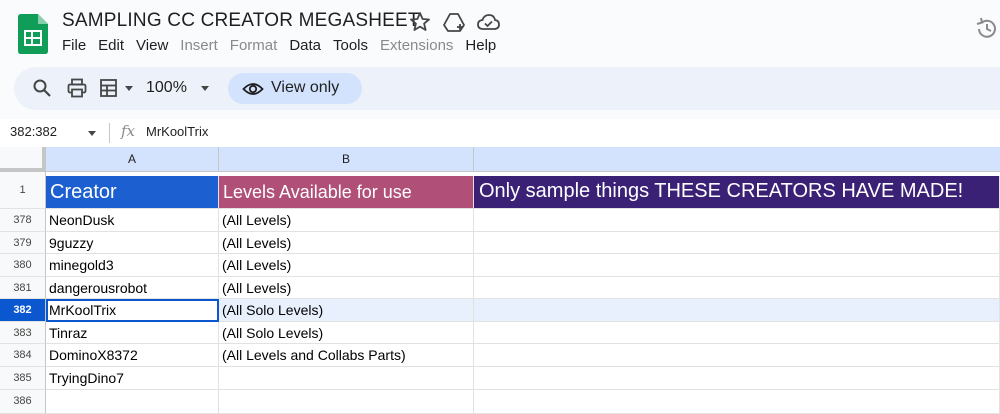  Describe the element at coordinates (987, 29) in the screenshot. I see `version-history-icon` at that location.